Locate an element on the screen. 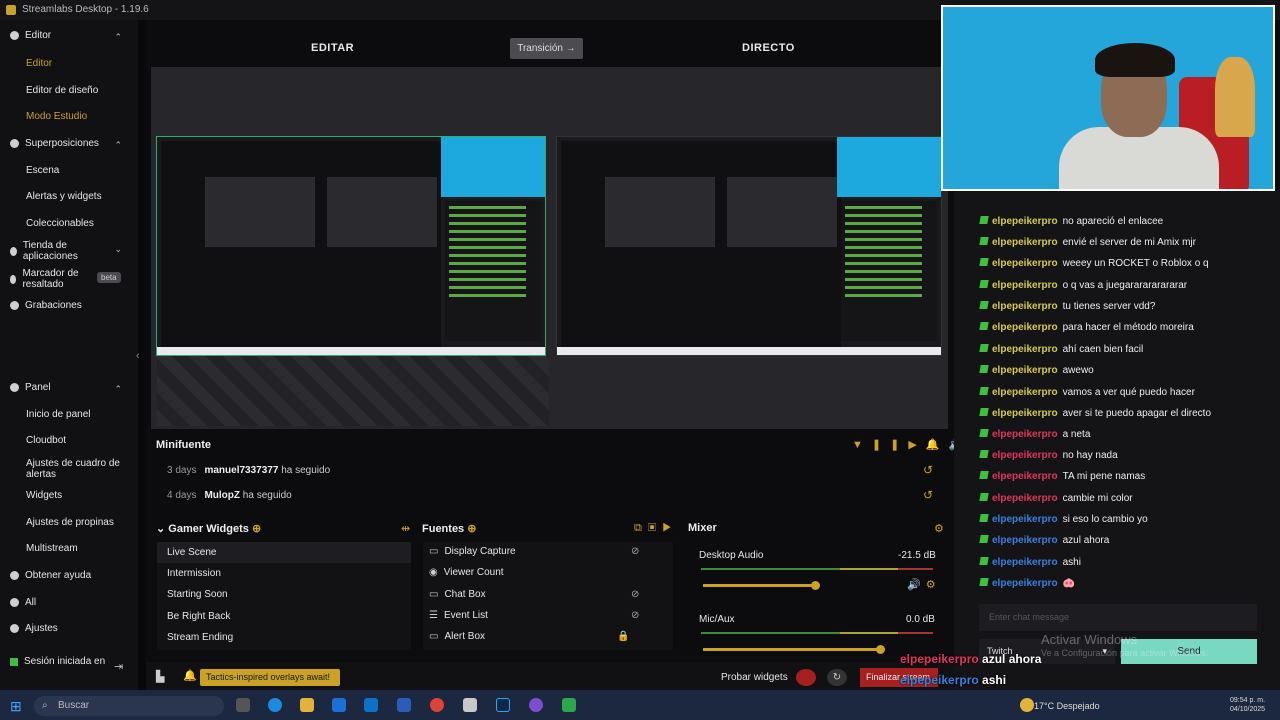  sidebar-item-ajustes-propinas: Ajustes de propinas is located at coordinates (70, 522).